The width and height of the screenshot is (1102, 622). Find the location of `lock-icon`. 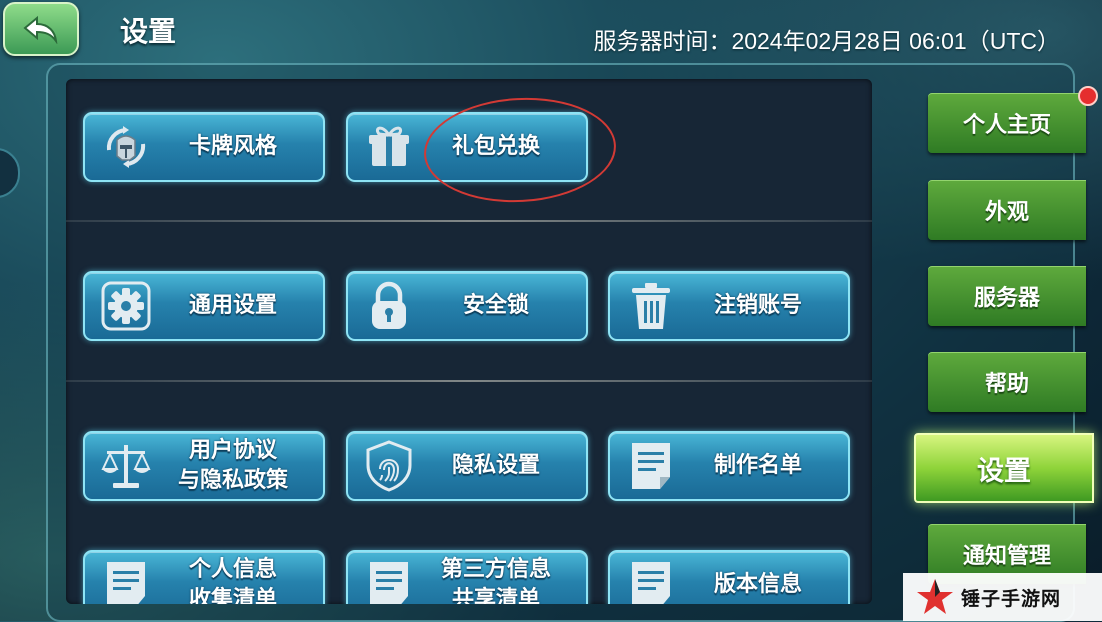

lock-icon is located at coordinates (389, 306).